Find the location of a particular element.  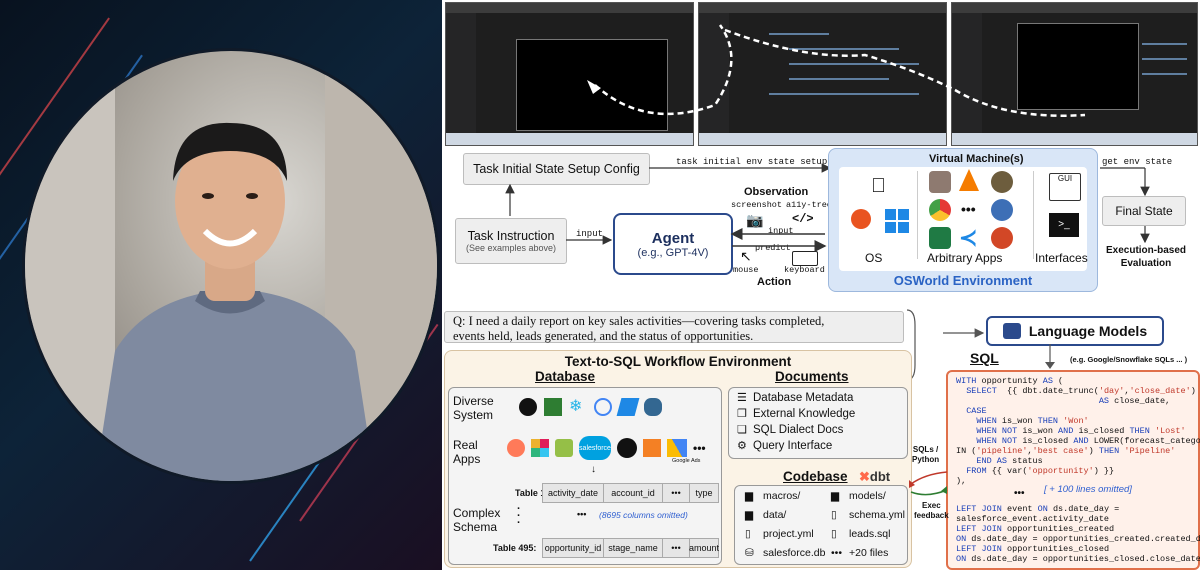

thunderbird-icon is located at coordinates (1002, 210).